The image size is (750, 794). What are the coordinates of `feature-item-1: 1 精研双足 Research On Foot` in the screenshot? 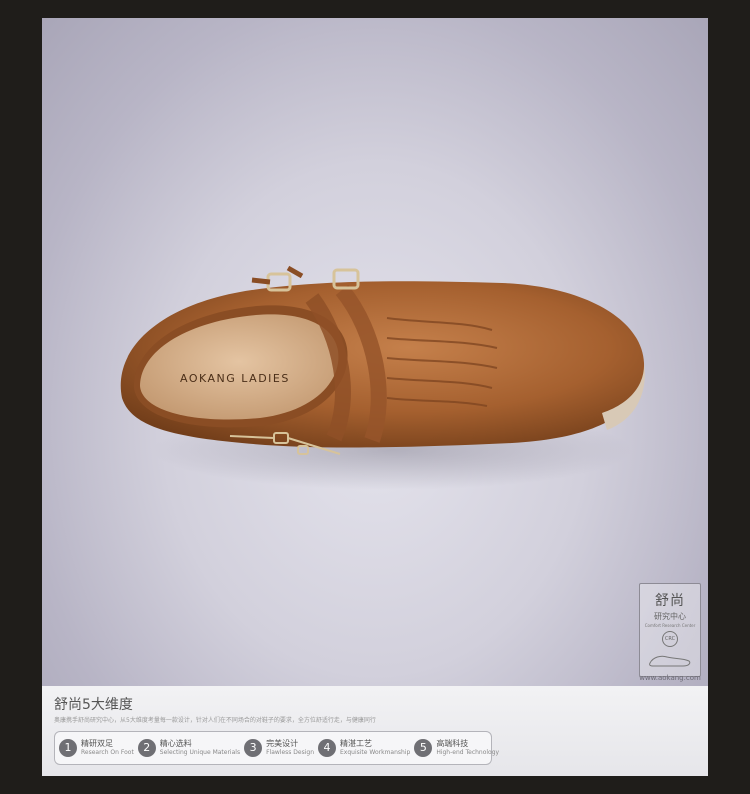 It's located at (96, 748).